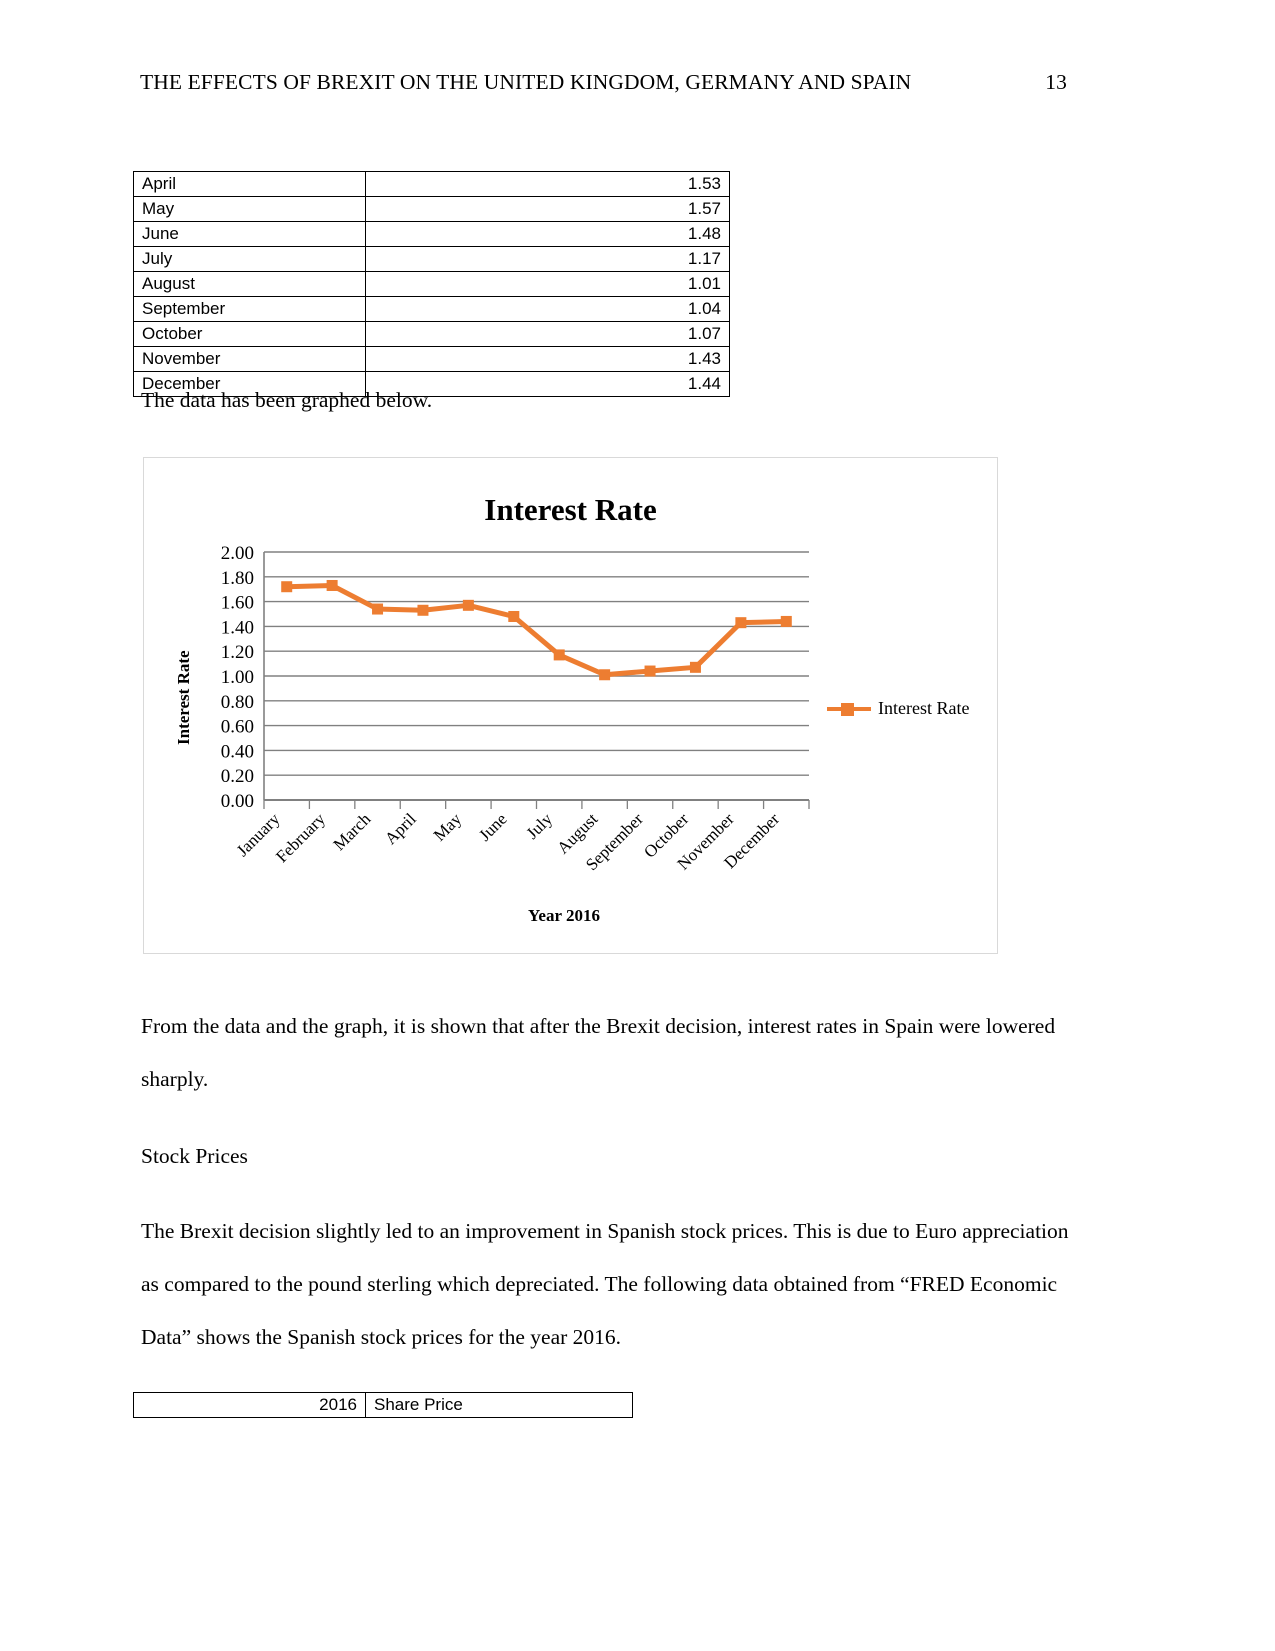 This screenshot has width=1275, height=1651. Describe the element at coordinates (237, 776) in the screenshot. I see `svg-text: 0.20` at that location.